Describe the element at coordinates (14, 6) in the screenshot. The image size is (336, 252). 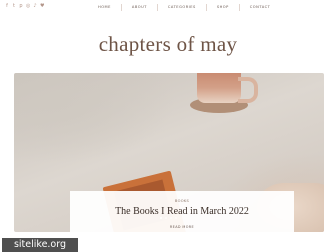
I see `twitter-icon: t` at that location.